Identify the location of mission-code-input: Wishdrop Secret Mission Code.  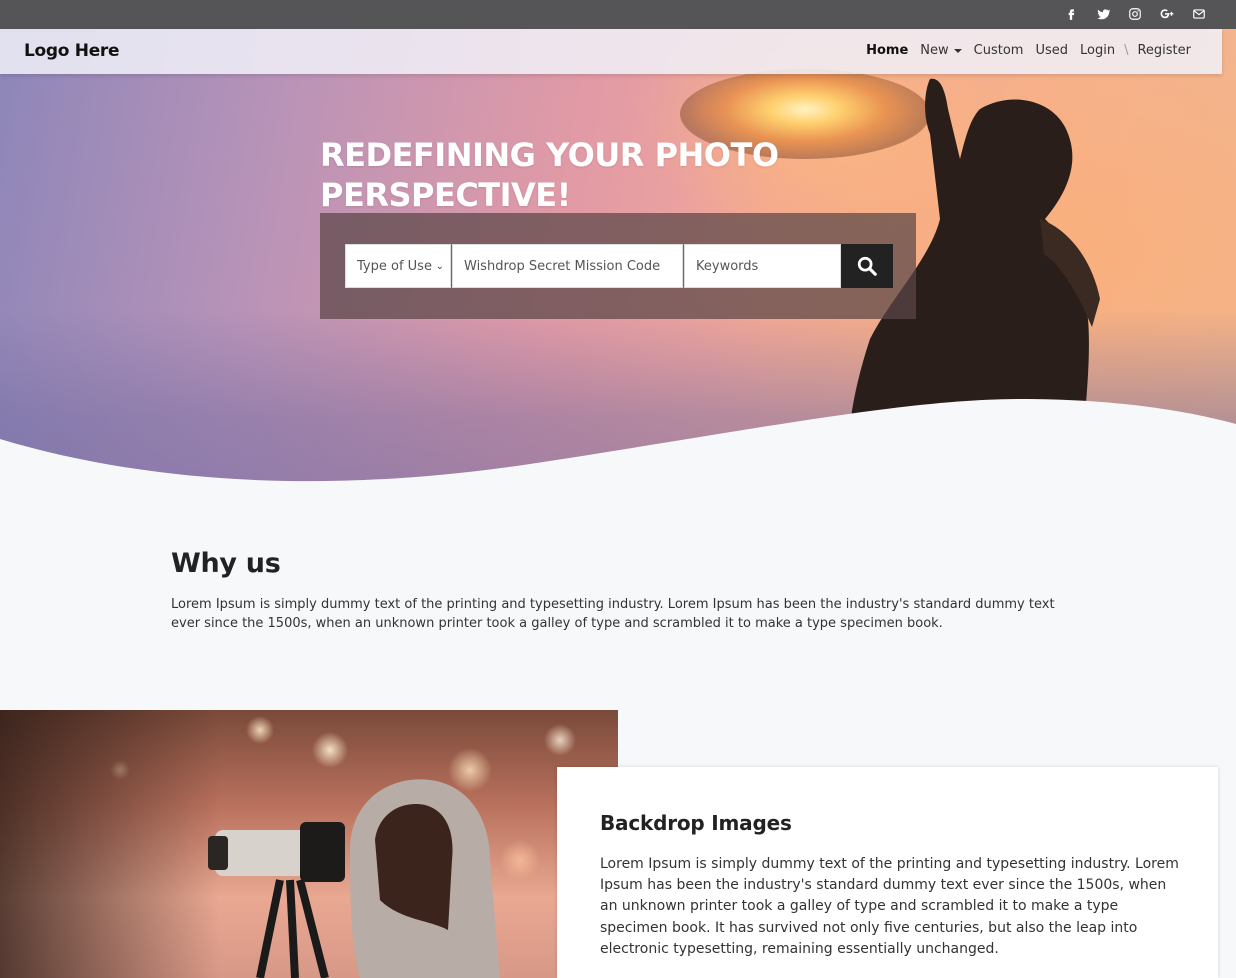
(567, 266).